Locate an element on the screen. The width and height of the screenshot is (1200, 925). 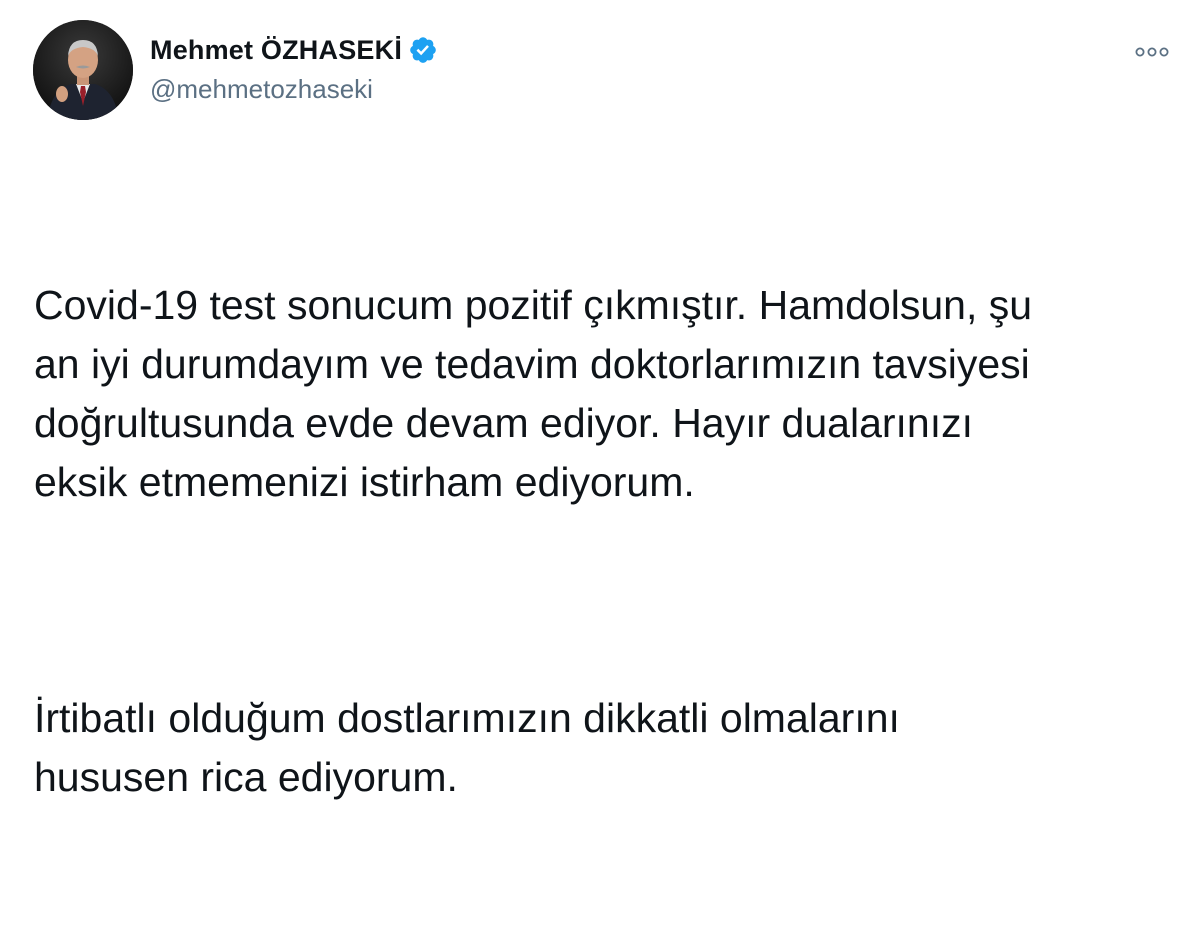
author-name-row: Mehmet ÖZHASEKİ is located at coordinates (294, 50).